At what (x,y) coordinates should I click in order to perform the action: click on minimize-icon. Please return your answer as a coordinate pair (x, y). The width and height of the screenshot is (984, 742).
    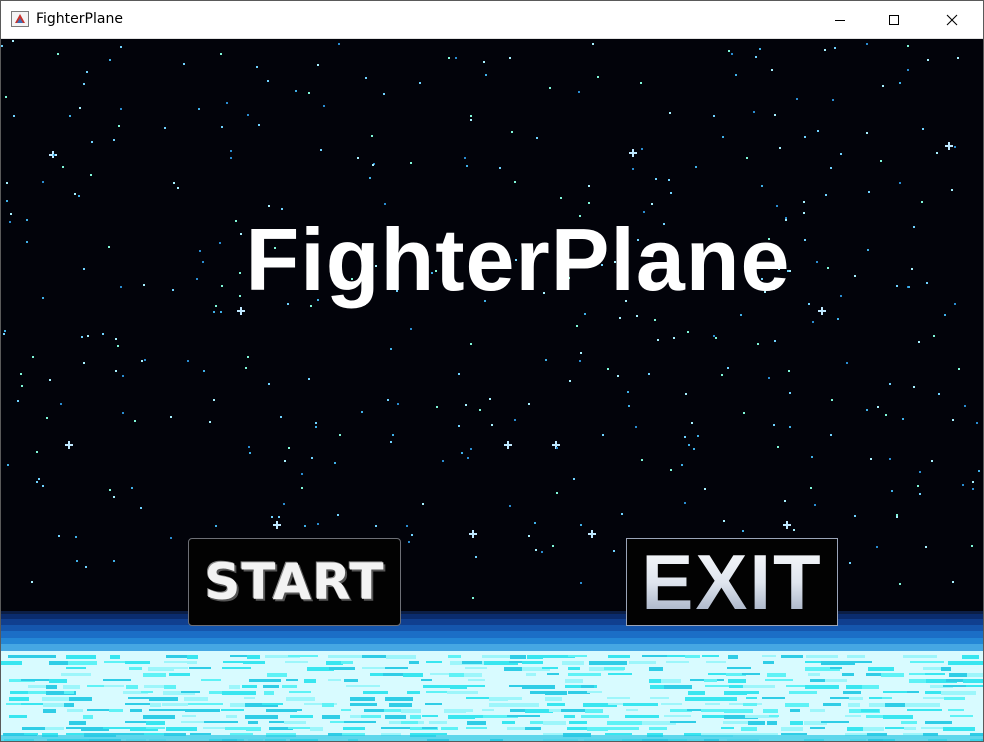
    Looking at the image, I should click on (840, 20).